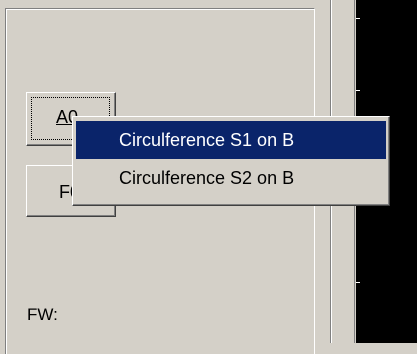 This screenshot has width=417, height=354. What do you see at coordinates (231, 140) in the screenshot?
I see `menu-item-circumference-s1: Circulference S1 on B` at bounding box center [231, 140].